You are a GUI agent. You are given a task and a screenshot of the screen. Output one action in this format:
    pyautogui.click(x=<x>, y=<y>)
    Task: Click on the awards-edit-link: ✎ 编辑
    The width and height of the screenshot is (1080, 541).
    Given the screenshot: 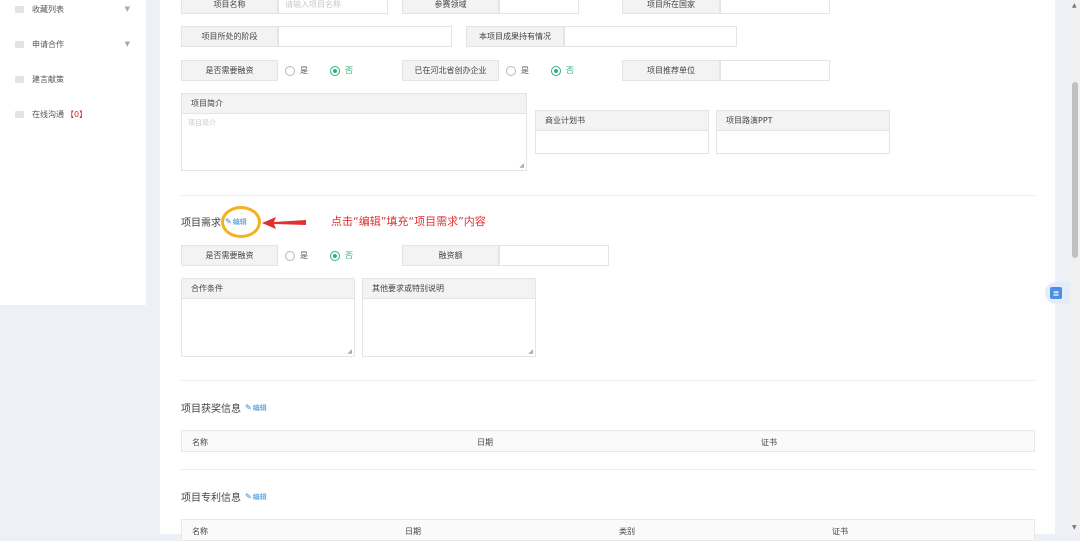 What is the action you would take?
    pyautogui.click(x=256, y=408)
    